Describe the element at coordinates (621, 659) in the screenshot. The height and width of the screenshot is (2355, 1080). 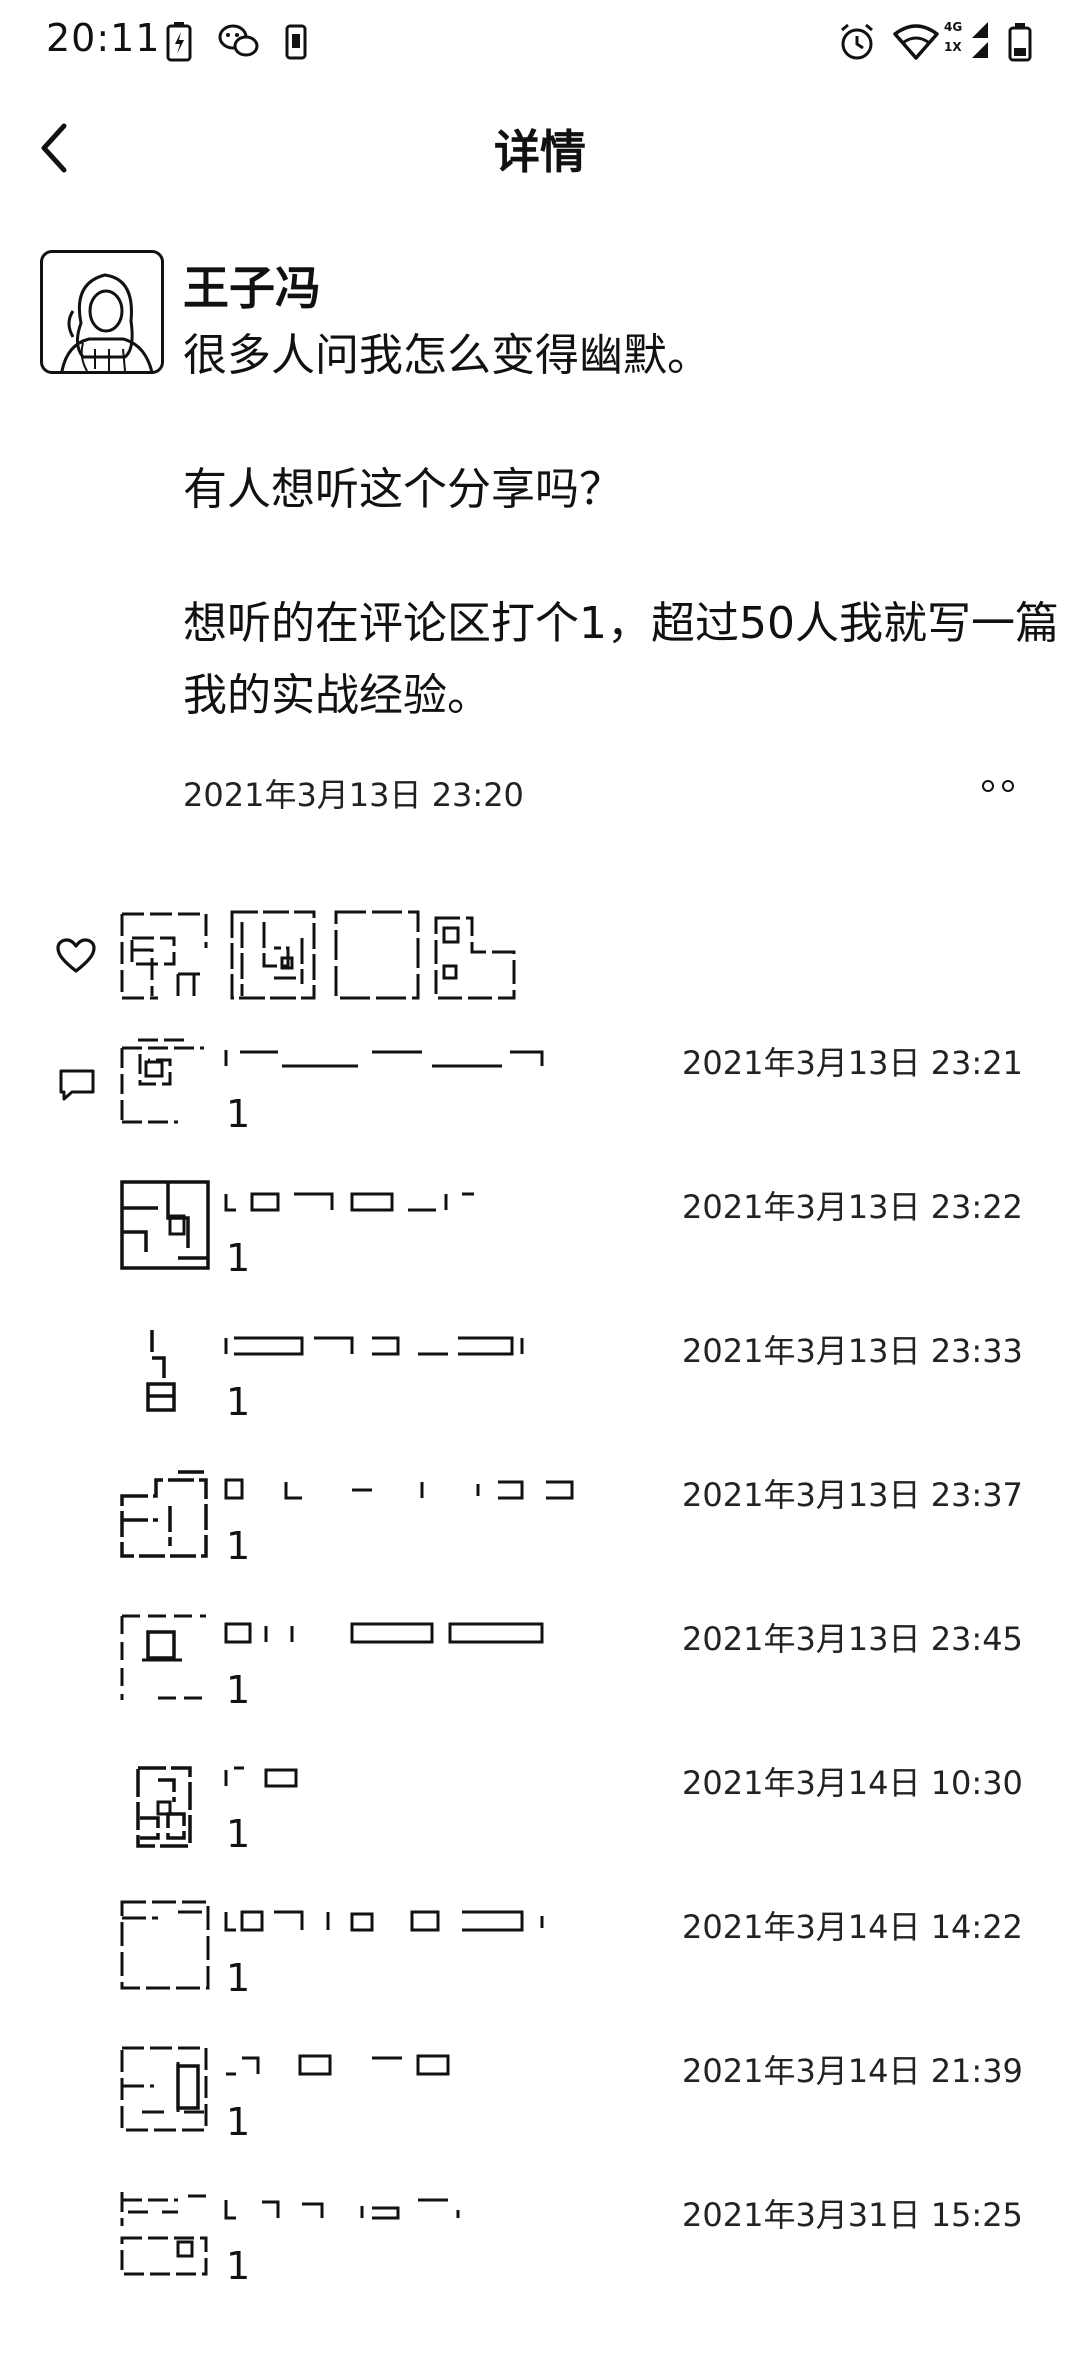
I see `post-paragraph: 想听的在评论区打个1，超过50人我就写一篇我的实战经验。` at that location.